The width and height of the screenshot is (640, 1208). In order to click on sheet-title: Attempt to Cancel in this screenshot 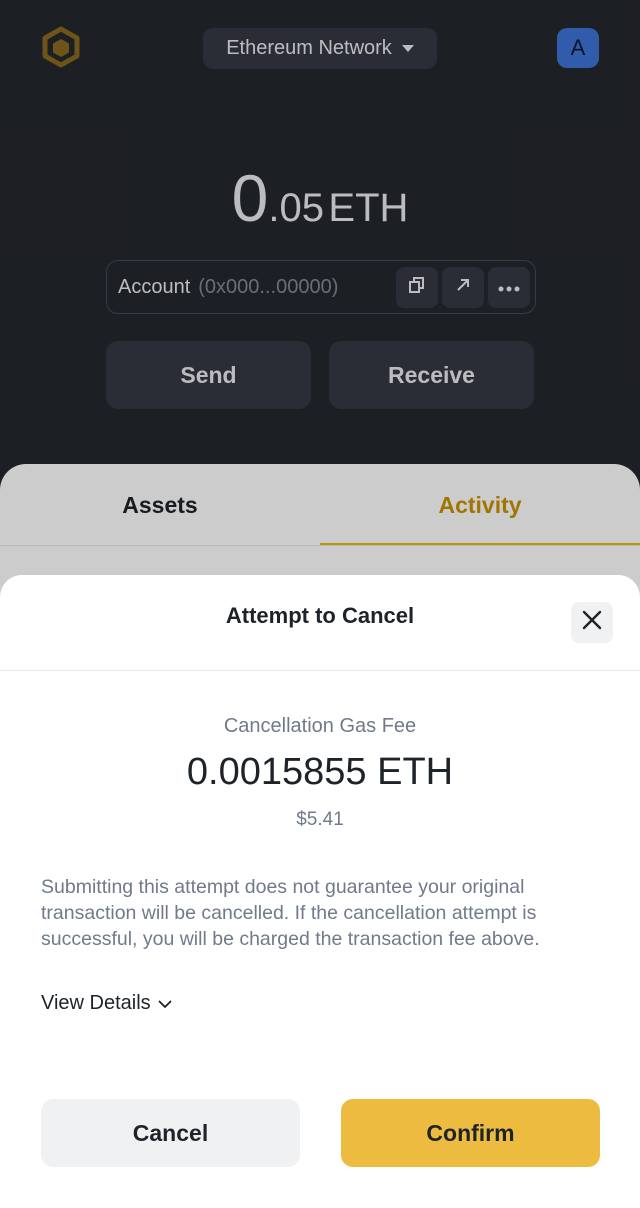, I will do `click(320, 615)`.